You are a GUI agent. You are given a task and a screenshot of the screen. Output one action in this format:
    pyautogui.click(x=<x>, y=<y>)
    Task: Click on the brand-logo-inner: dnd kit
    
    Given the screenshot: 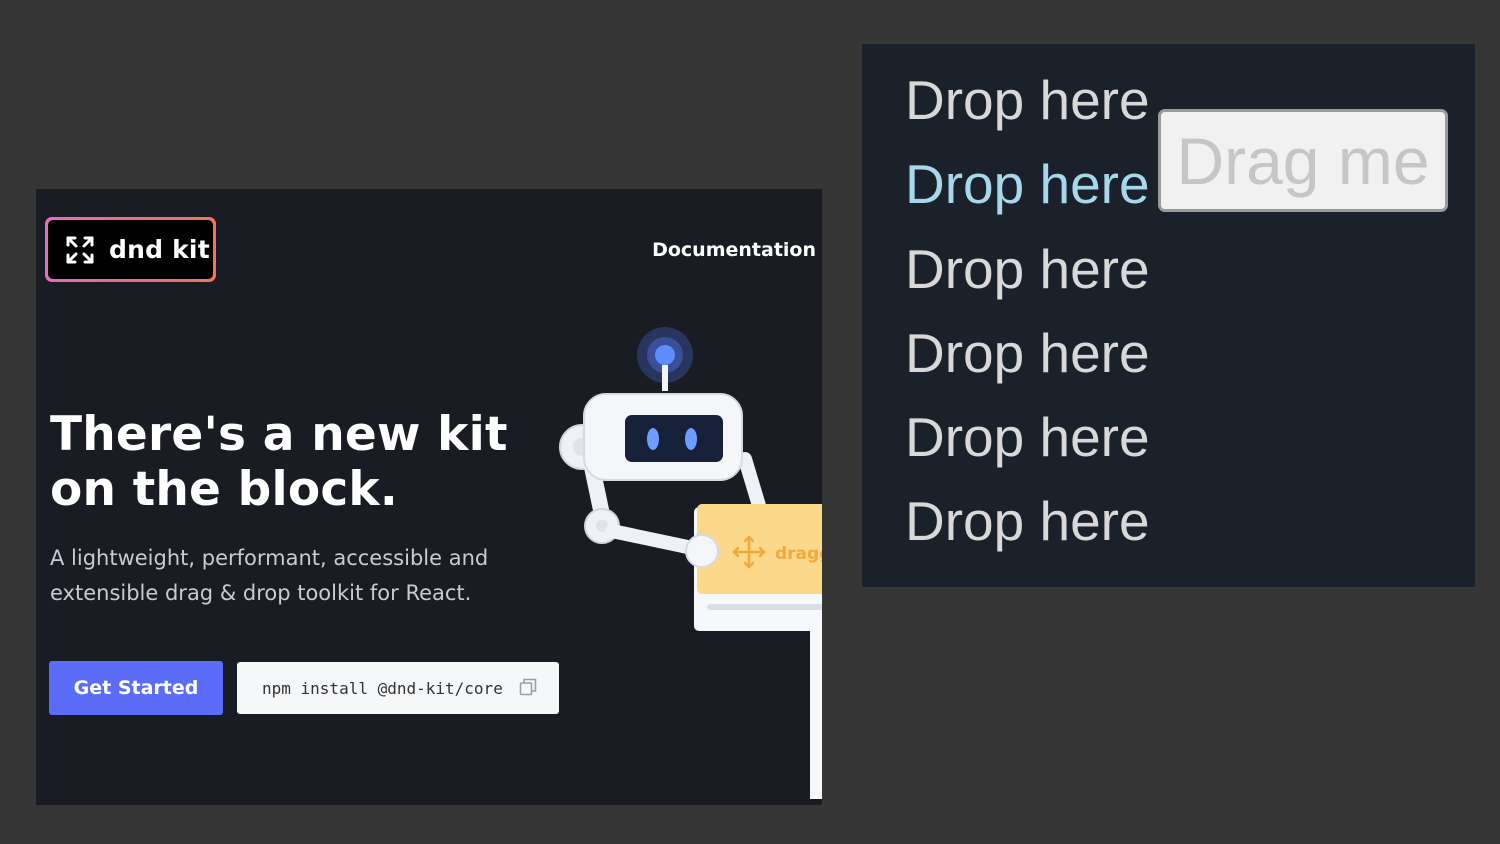 What is the action you would take?
    pyautogui.click(x=130, y=249)
    